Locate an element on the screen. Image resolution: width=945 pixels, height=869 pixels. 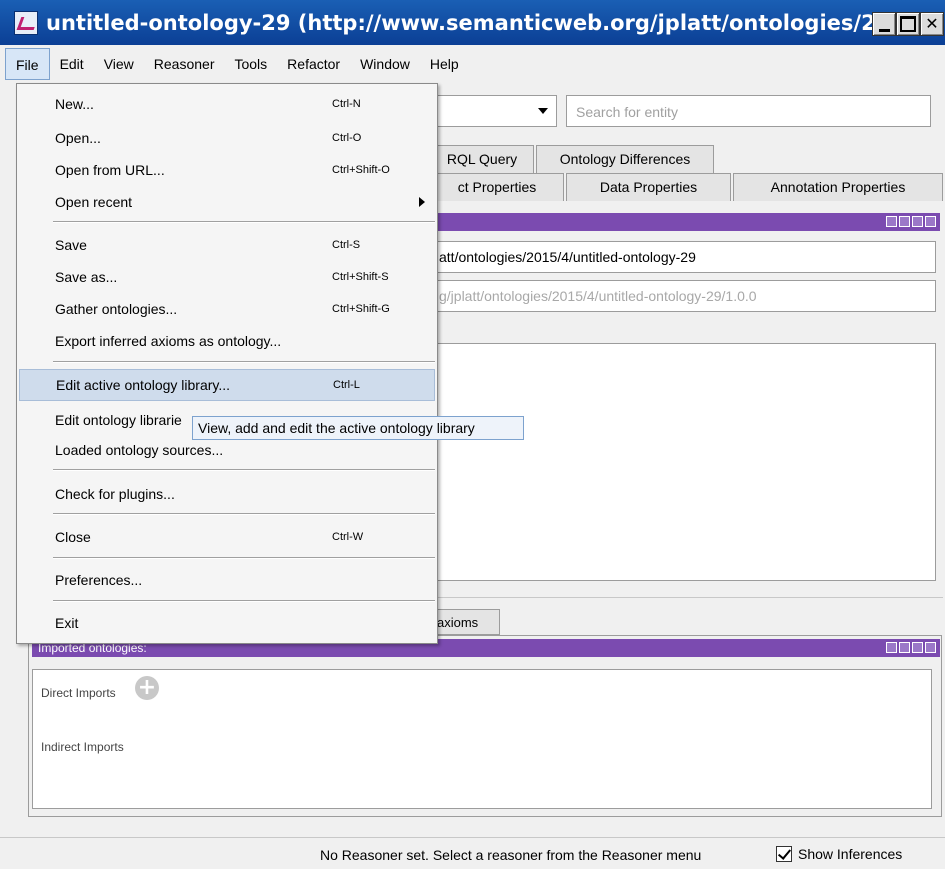
menu-item-open-recent: Open recent is located at coordinates (227, 203).